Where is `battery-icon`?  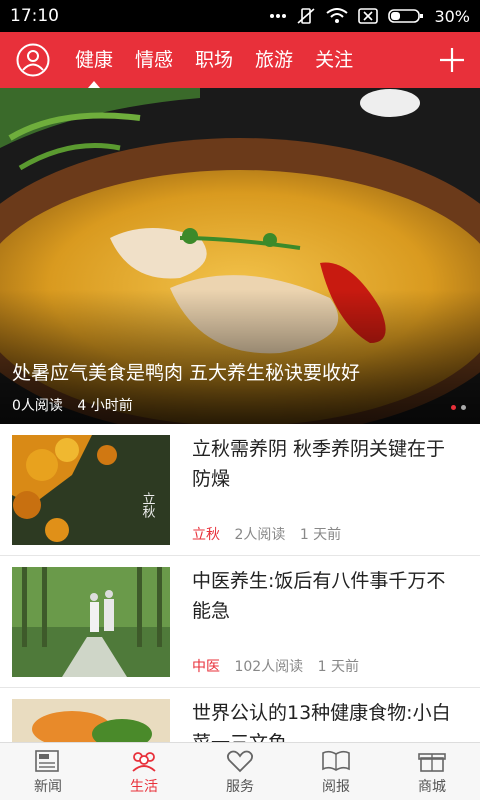
battery-icon is located at coordinates (406, 16).